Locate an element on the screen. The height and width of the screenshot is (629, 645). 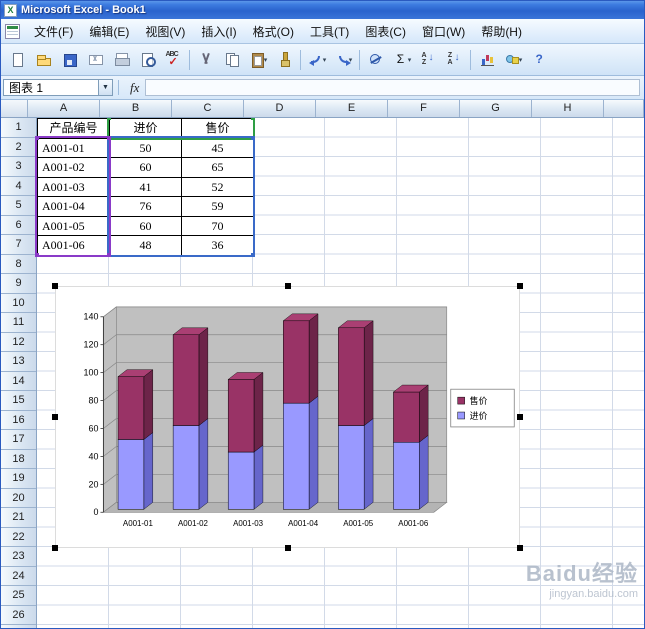
cell-B7: 48 is located at coordinates (145, 245).